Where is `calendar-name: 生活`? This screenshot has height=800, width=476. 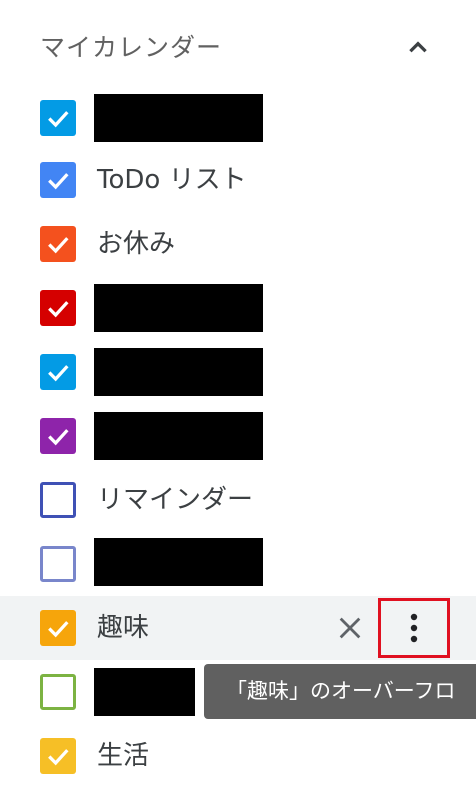 calendar-name: 生活 is located at coordinates (123, 756).